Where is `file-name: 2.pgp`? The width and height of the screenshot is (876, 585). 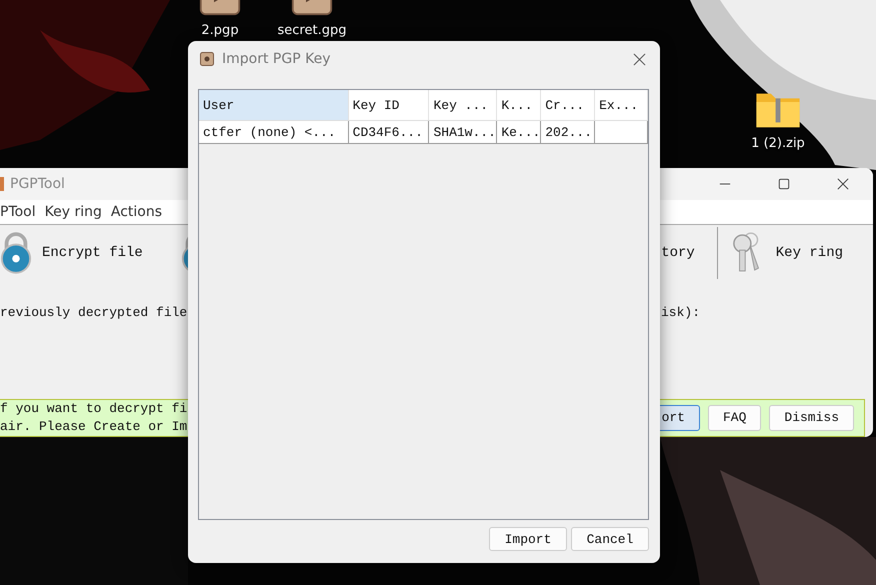
file-name: 2.pgp is located at coordinates (220, 30).